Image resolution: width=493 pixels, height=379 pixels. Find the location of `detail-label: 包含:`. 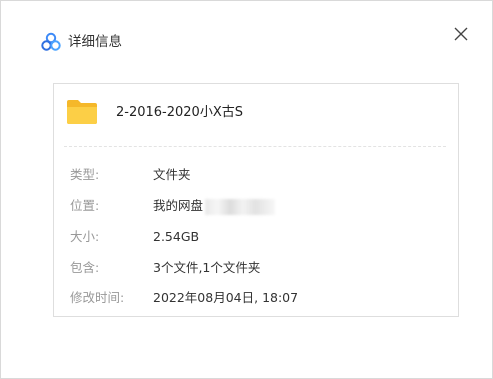

detail-label: 包含: is located at coordinates (85, 267).